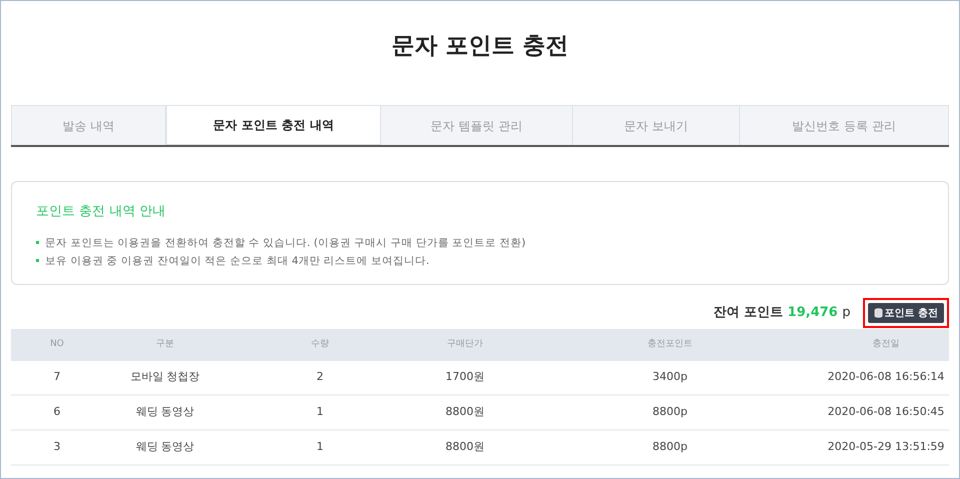  Describe the element at coordinates (57, 377) in the screenshot. I see `table-cell-text: 7` at that location.